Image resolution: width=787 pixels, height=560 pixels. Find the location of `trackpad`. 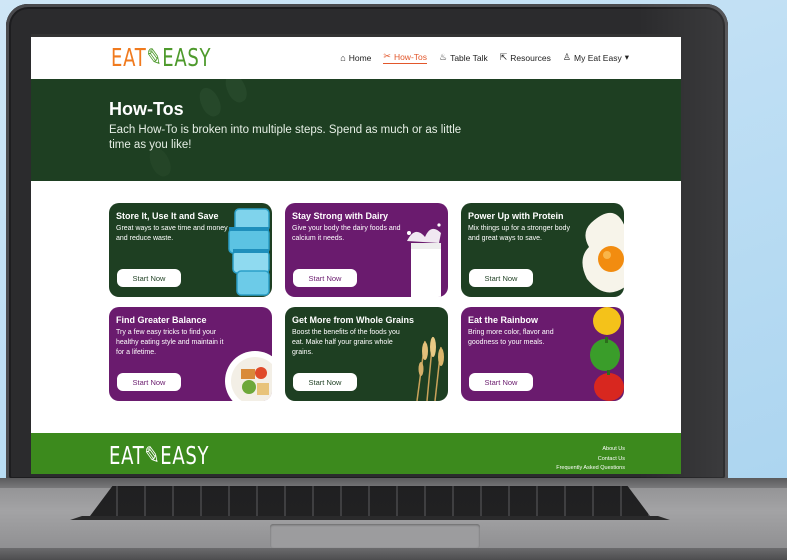

trackpad is located at coordinates (375, 536).